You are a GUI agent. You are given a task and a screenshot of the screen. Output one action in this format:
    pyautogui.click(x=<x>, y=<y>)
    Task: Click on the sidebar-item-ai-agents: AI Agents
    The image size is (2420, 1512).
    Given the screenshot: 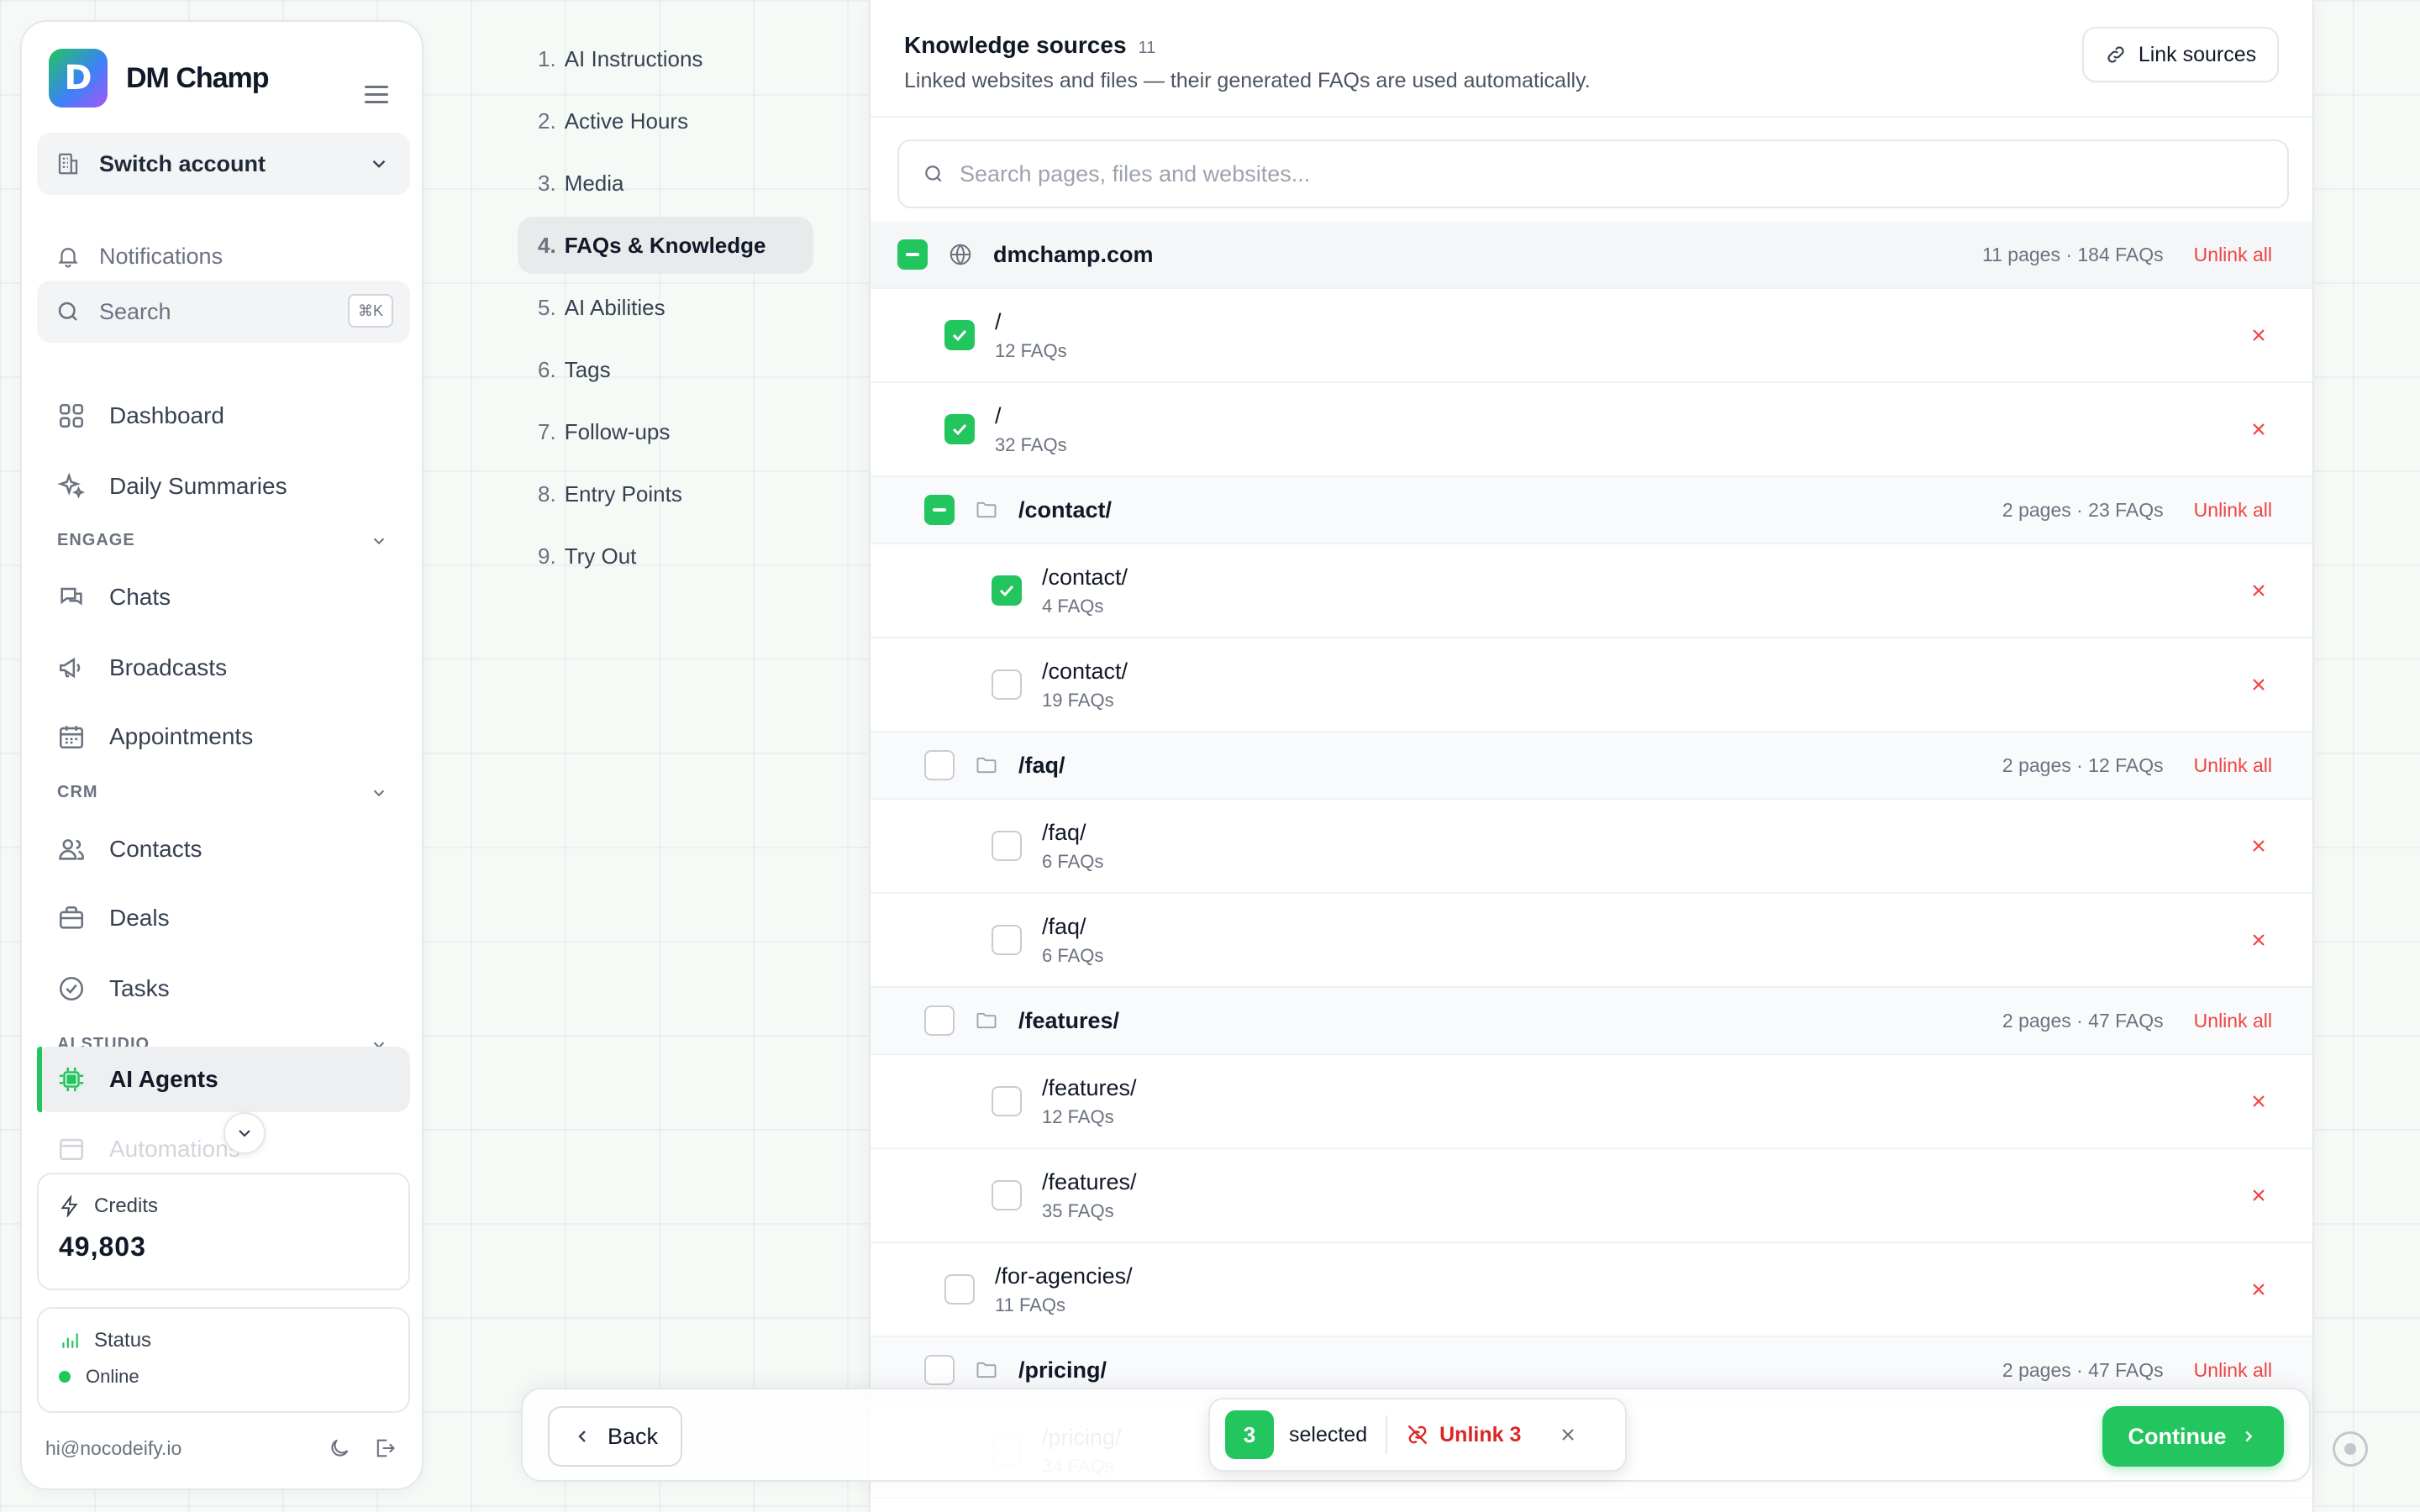 What is the action you would take?
    pyautogui.click(x=224, y=1079)
    